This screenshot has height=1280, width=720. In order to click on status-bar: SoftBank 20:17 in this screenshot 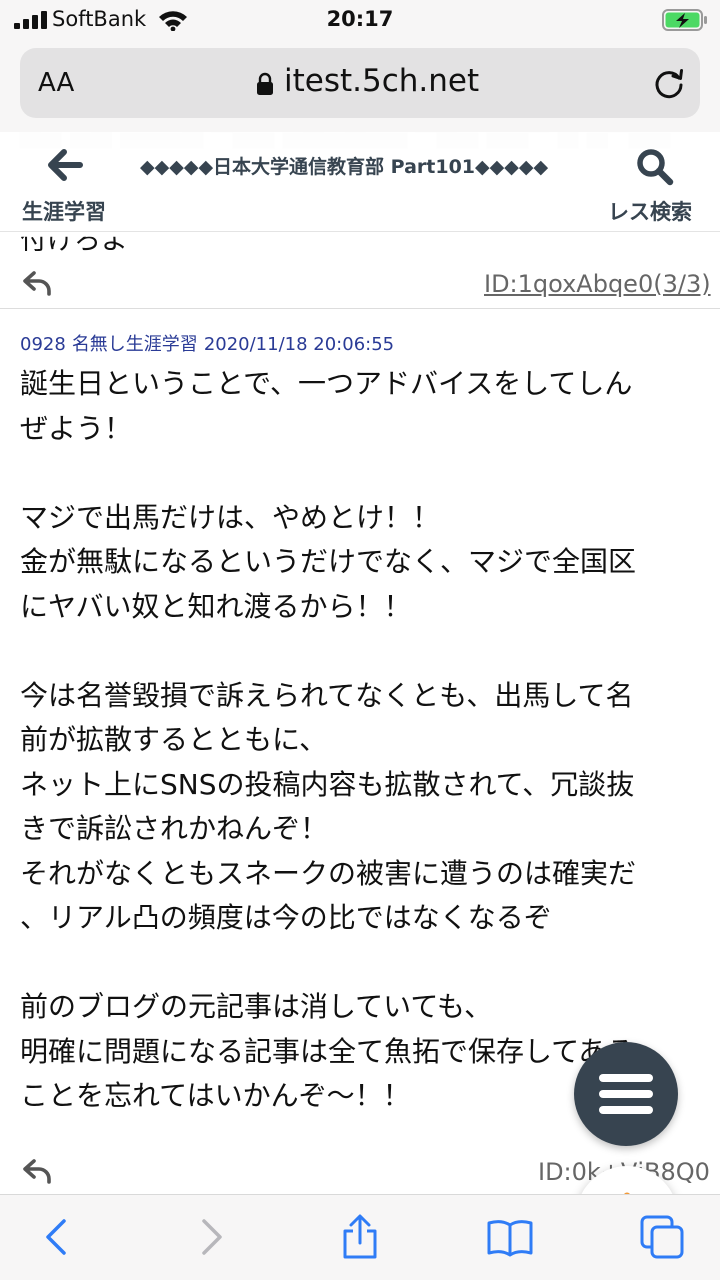, I will do `click(360, 20)`.